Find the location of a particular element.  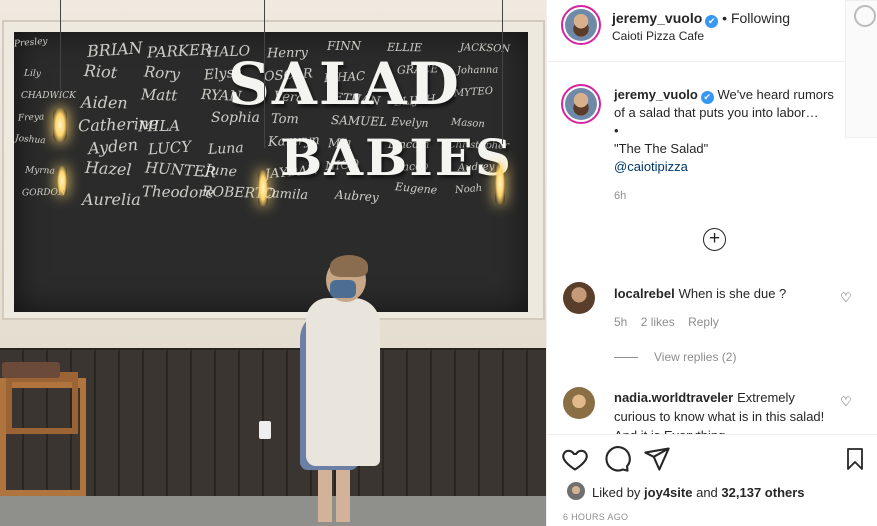

person-leg-left is located at coordinates (325, 492).